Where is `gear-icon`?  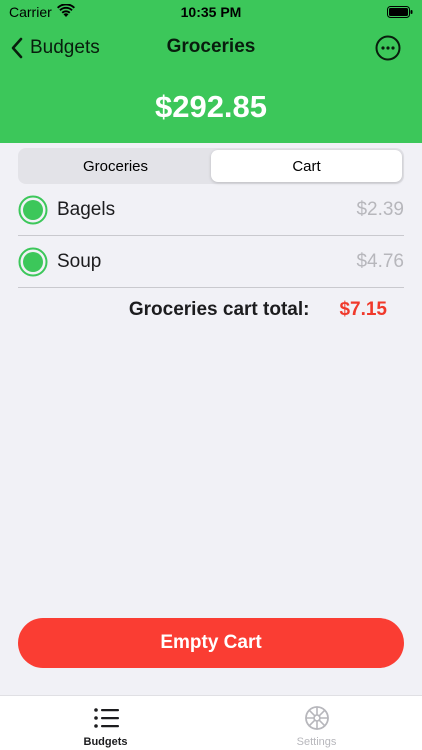
gear-icon is located at coordinates (316, 718).